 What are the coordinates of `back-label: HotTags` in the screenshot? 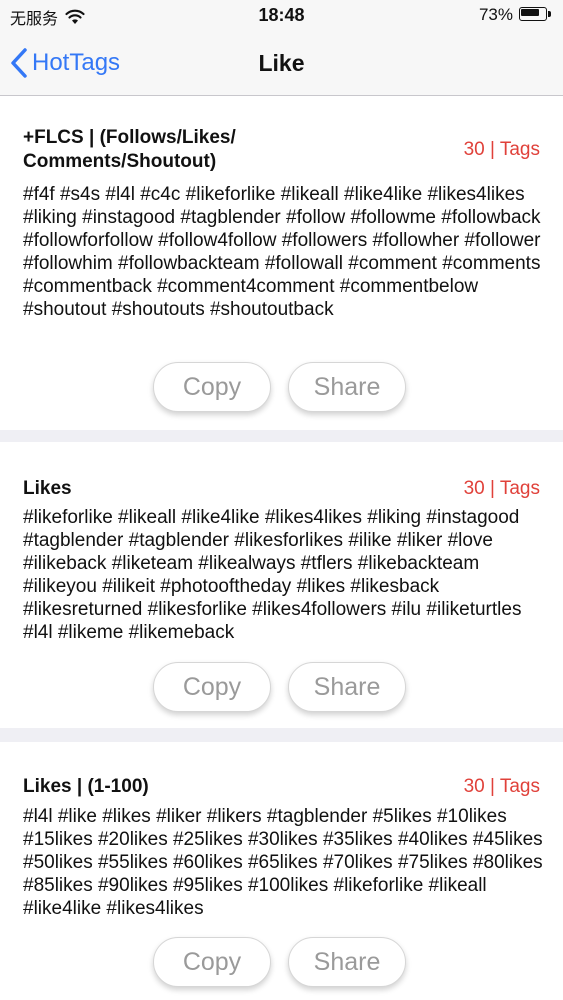 It's located at (76, 62).